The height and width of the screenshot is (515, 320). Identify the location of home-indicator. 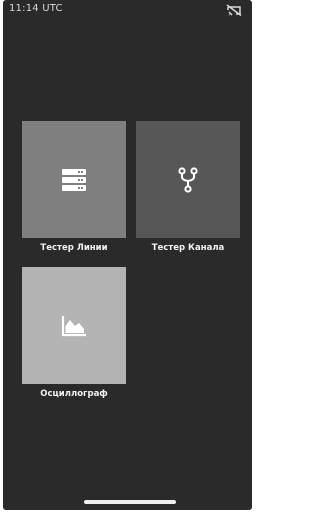
(130, 502).